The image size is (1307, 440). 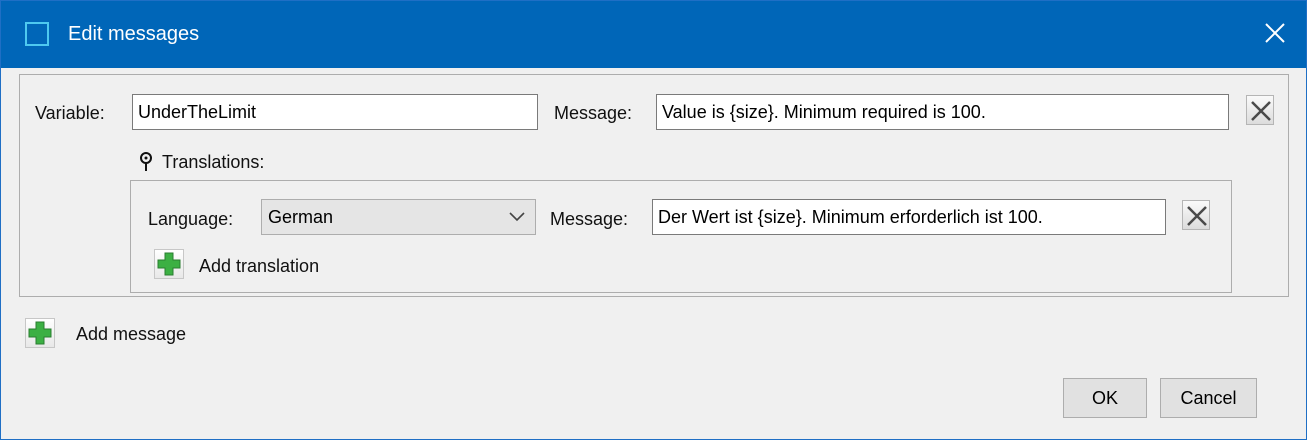 I want to click on translations-label: Translations:, so click(x=213, y=162).